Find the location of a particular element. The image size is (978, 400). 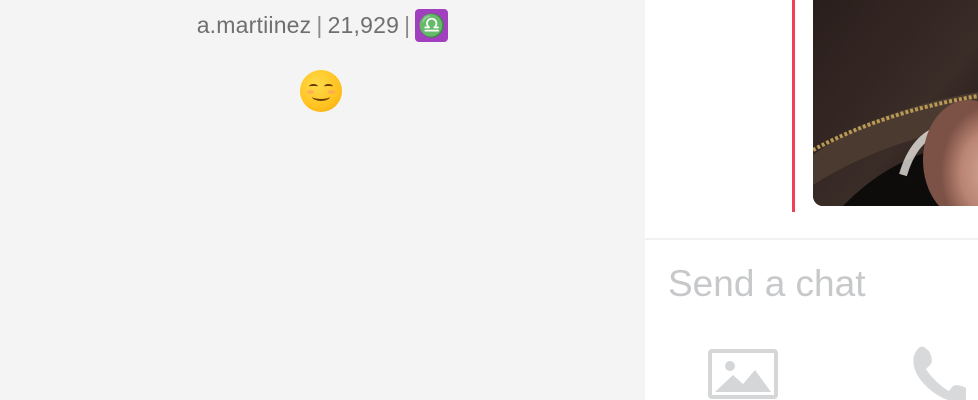

profile-info-line: a.martiinez | 21,929 | ♎ is located at coordinates (322, 25).